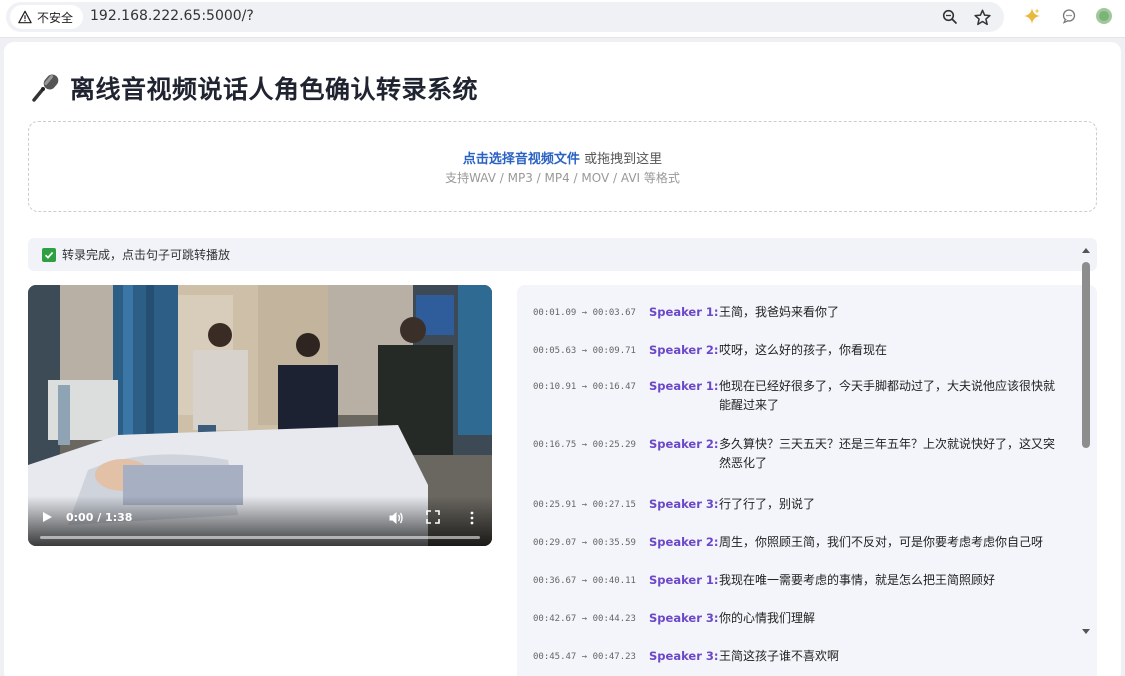 Image resolution: width=1125 pixels, height=676 pixels. I want to click on segment-text: 哎呀，这么好的孩子，你看现在, so click(803, 350).